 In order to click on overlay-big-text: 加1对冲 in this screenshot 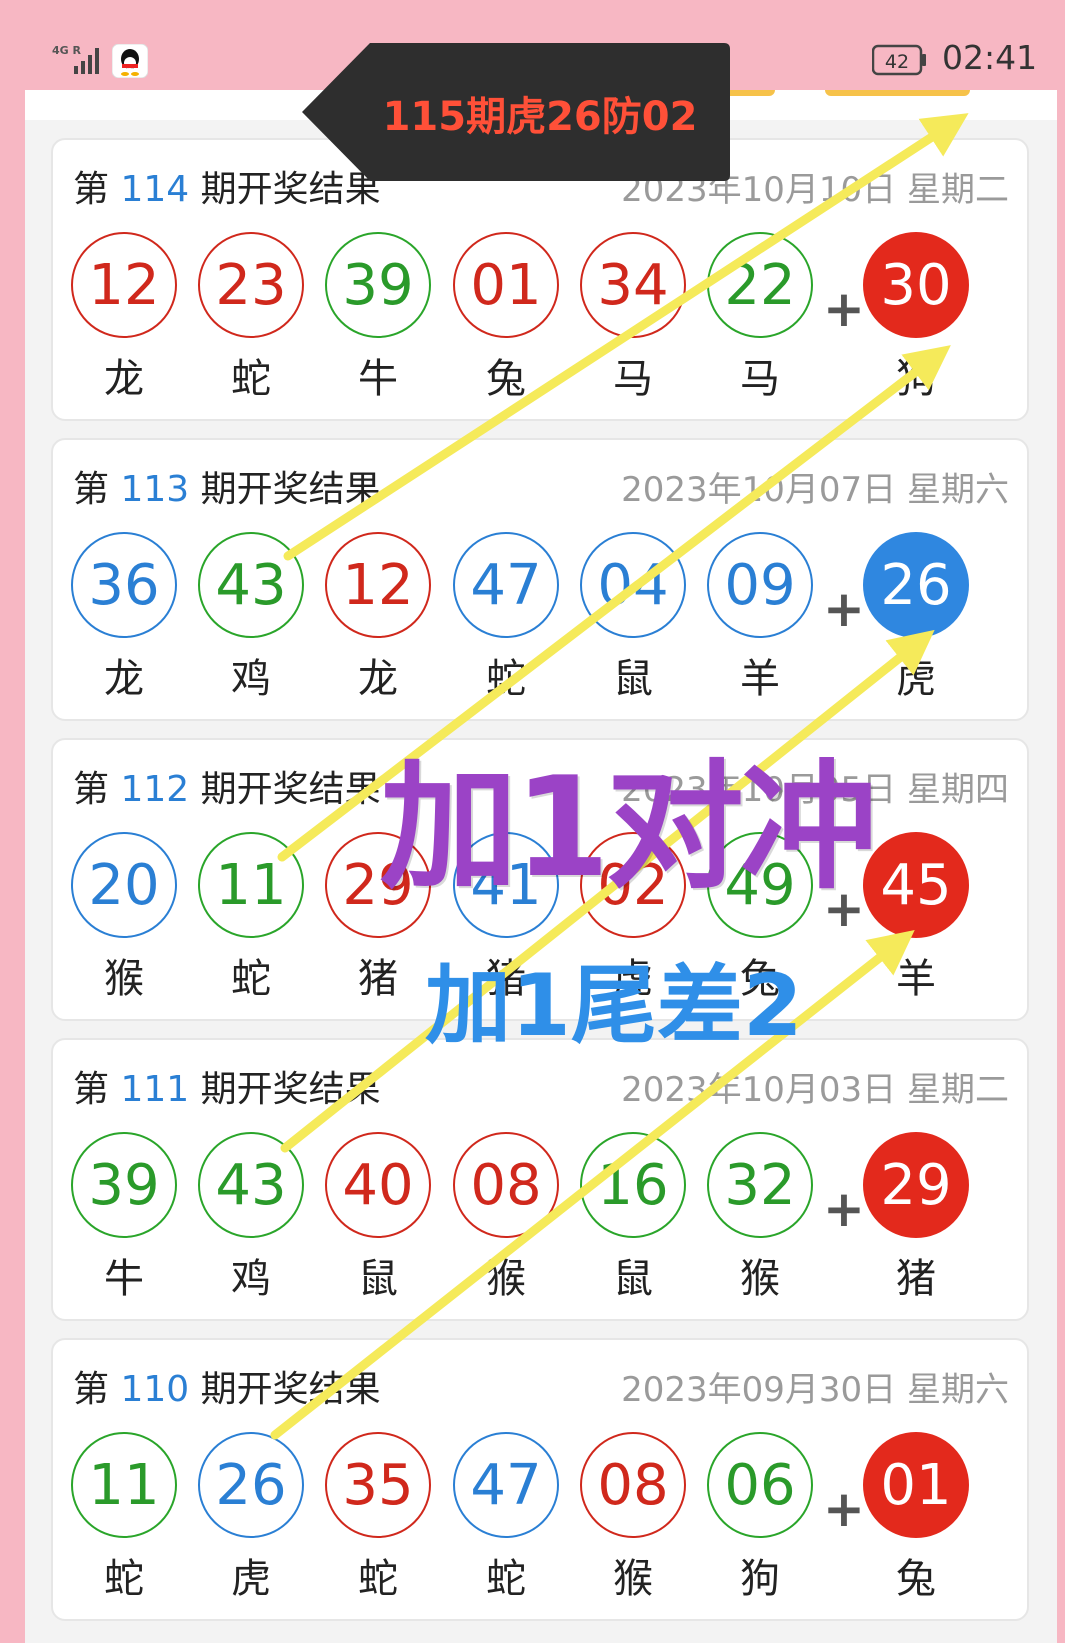, I will do `click(629, 827)`.